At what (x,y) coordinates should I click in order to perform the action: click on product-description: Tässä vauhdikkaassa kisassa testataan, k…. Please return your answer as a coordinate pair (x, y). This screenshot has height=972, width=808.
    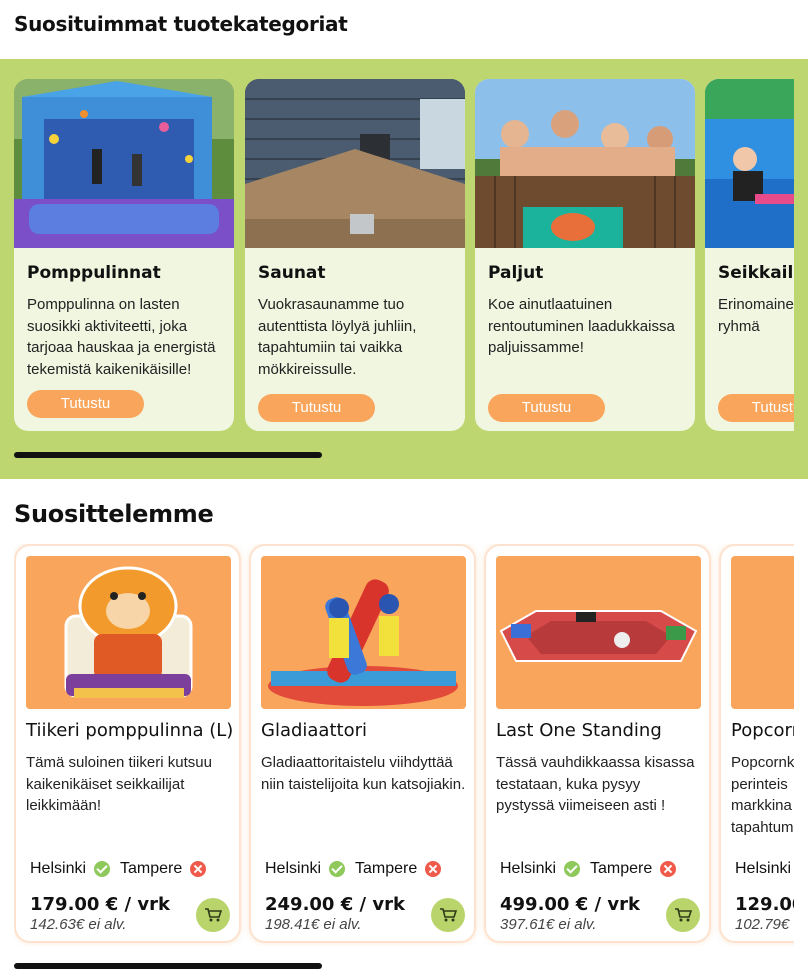
    Looking at the image, I should click on (595, 784).